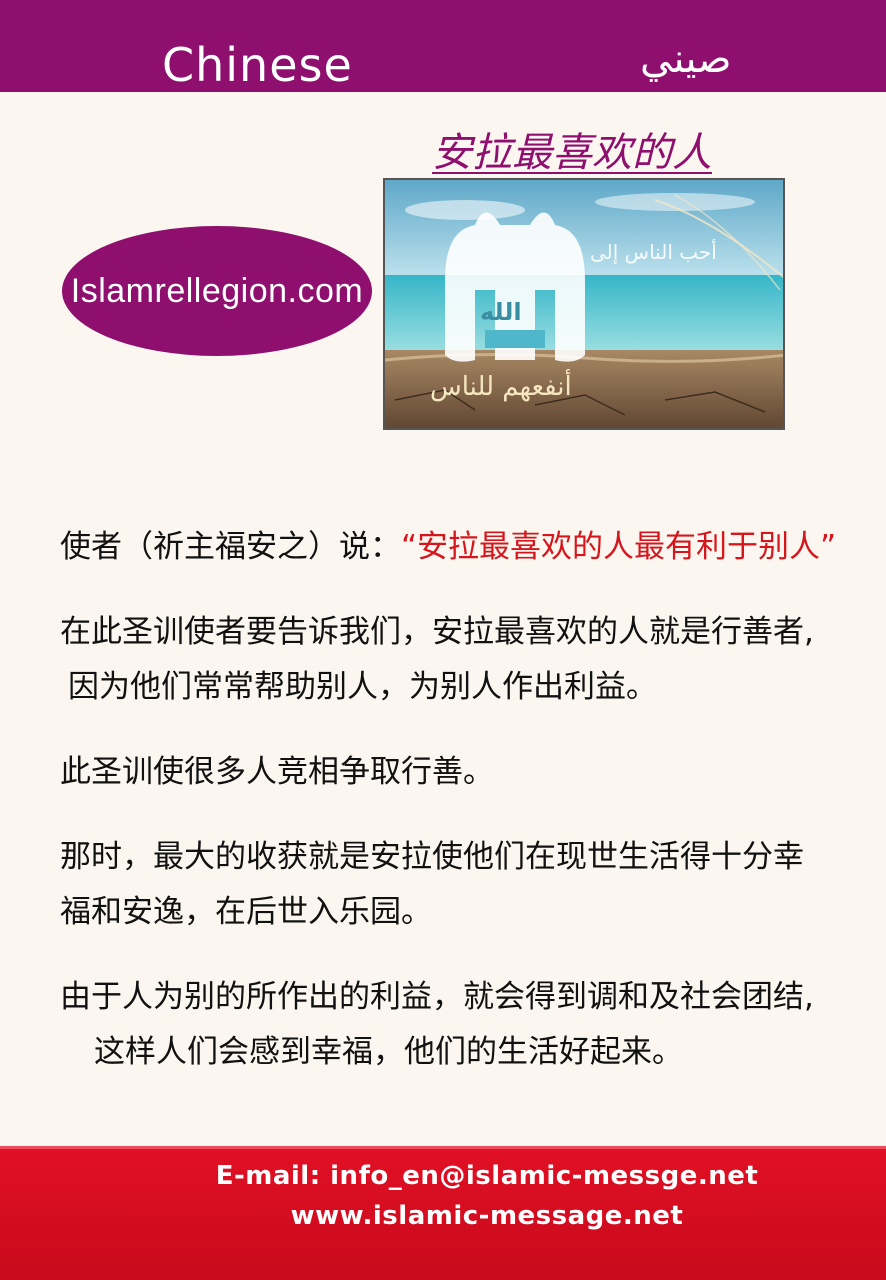 The height and width of the screenshot is (1280, 886). Describe the element at coordinates (443, 46) in the screenshot. I see `header-bar: Chinese صيني` at that location.